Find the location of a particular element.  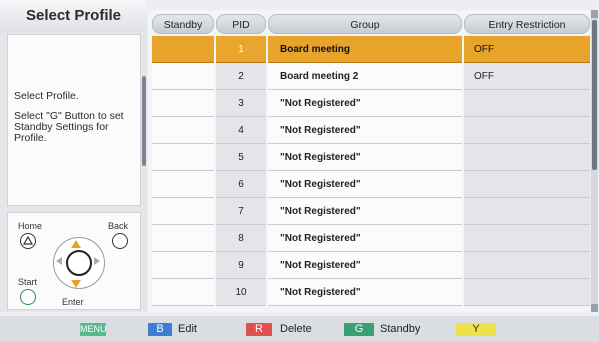

menu-key: MENU is located at coordinates (93, 329).